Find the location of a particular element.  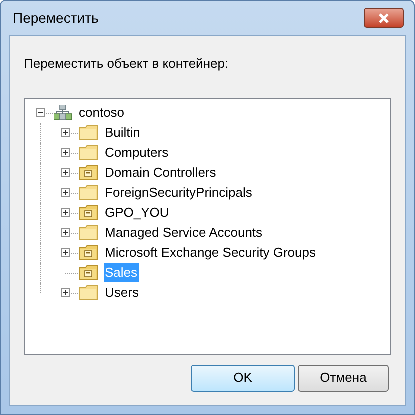

tree-item: Computers is located at coordinates (137, 152).